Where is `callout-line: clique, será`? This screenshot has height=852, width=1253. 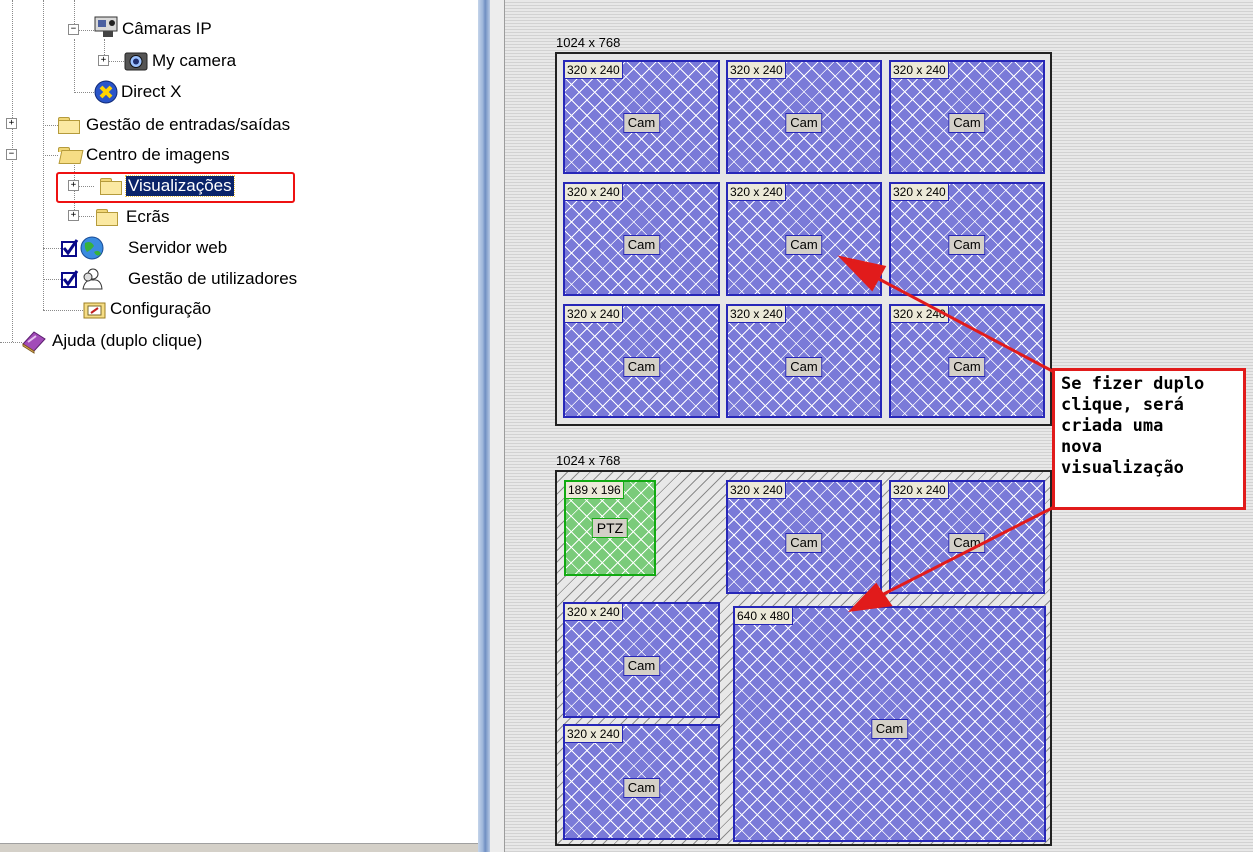
callout-line: clique, será is located at coordinates (1122, 405).